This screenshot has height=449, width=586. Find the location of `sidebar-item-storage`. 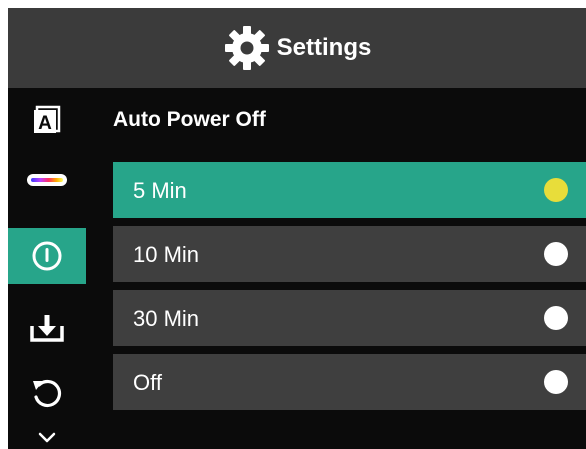

sidebar-item-storage is located at coordinates (47, 328).